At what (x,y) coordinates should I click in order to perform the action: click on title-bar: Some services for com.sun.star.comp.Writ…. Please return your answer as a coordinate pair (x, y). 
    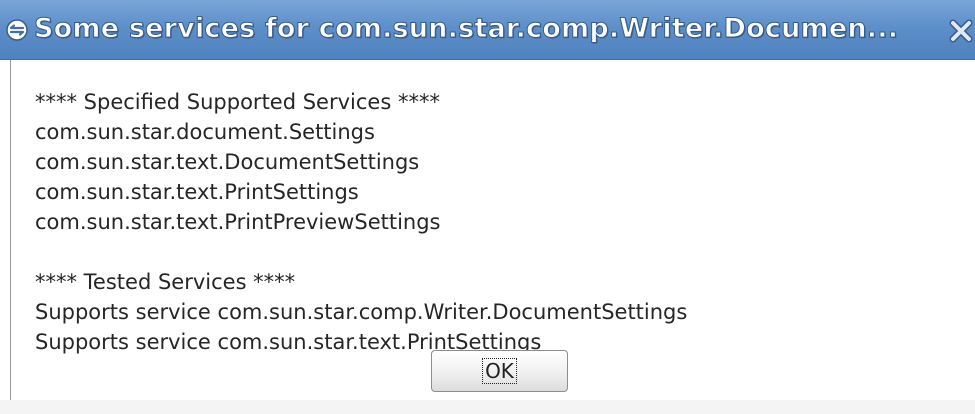
    Looking at the image, I should click on (487, 30).